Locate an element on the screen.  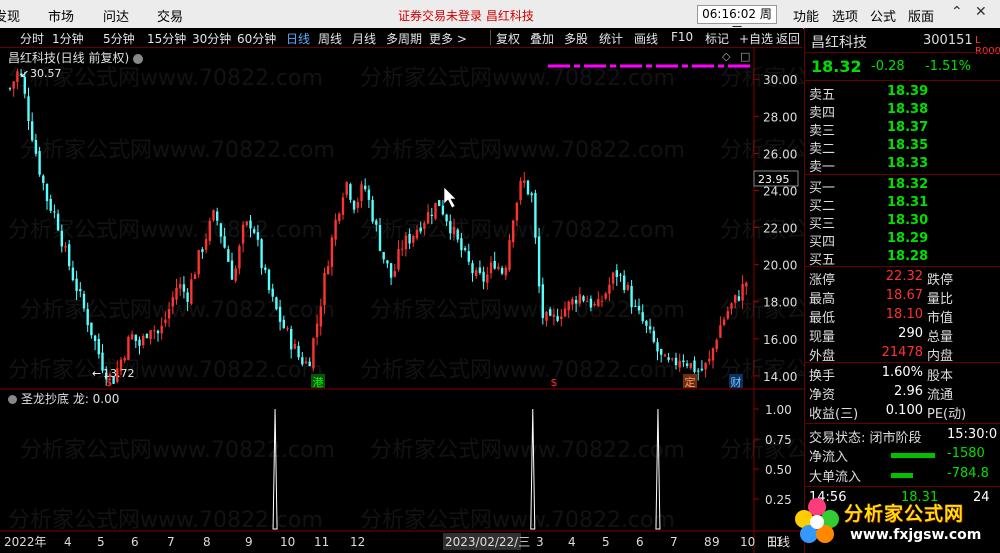
x-label-1: 4 is located at coordinates (68, 542).